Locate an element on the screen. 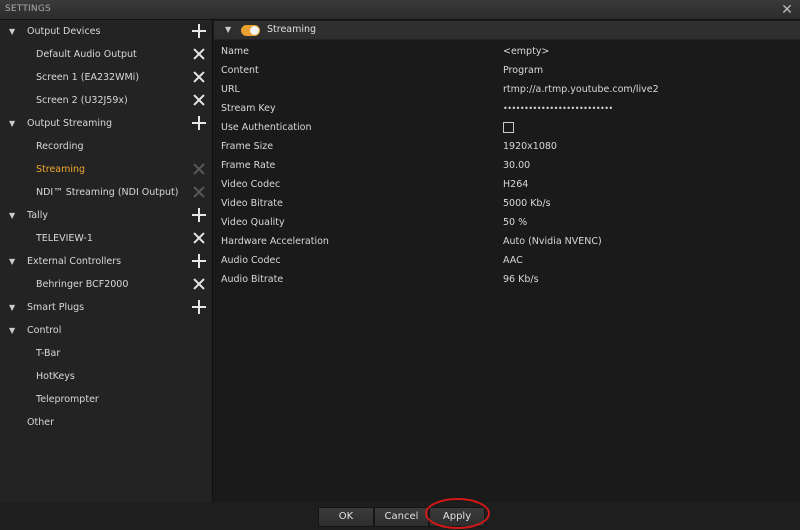  use-authentication-checkbox is located at coordinates (508, 127).